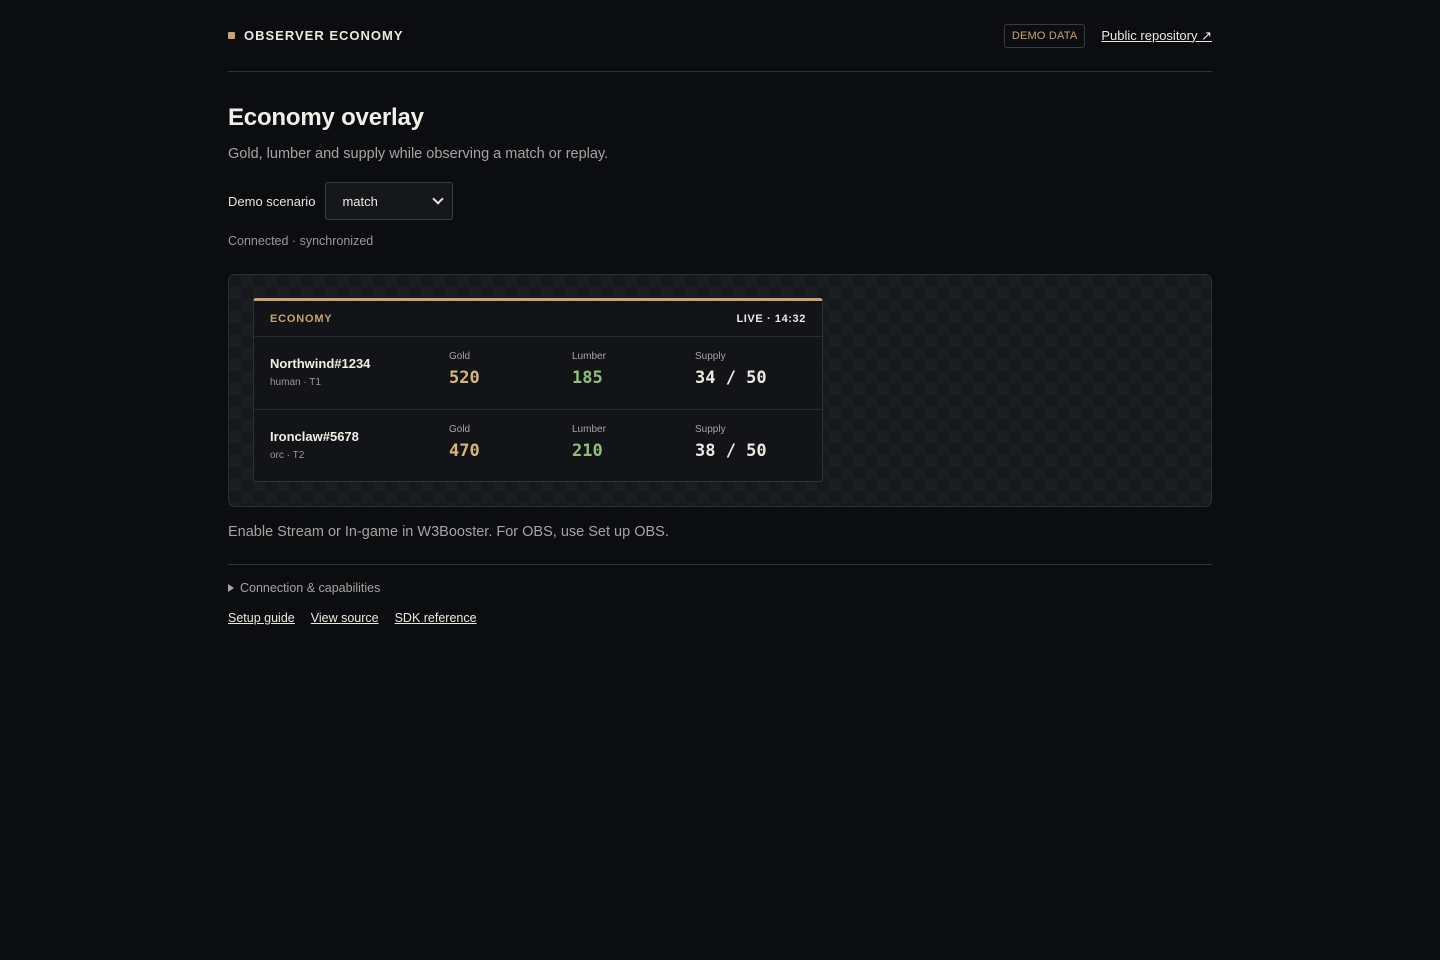 The image size is (1440, 960). Describe the element at coordinates (320, 363) in the screenshot. I see `player-name: Northwind#1234` at that location.